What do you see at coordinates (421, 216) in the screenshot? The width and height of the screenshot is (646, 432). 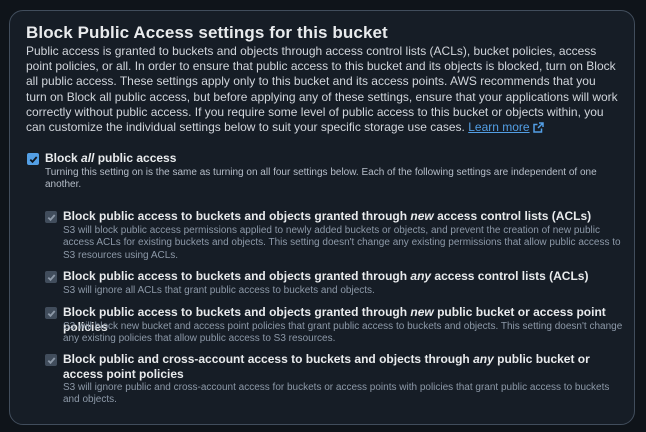 I see `option-new-acls-label-emphasis: new` at bounding box center [421, 216].